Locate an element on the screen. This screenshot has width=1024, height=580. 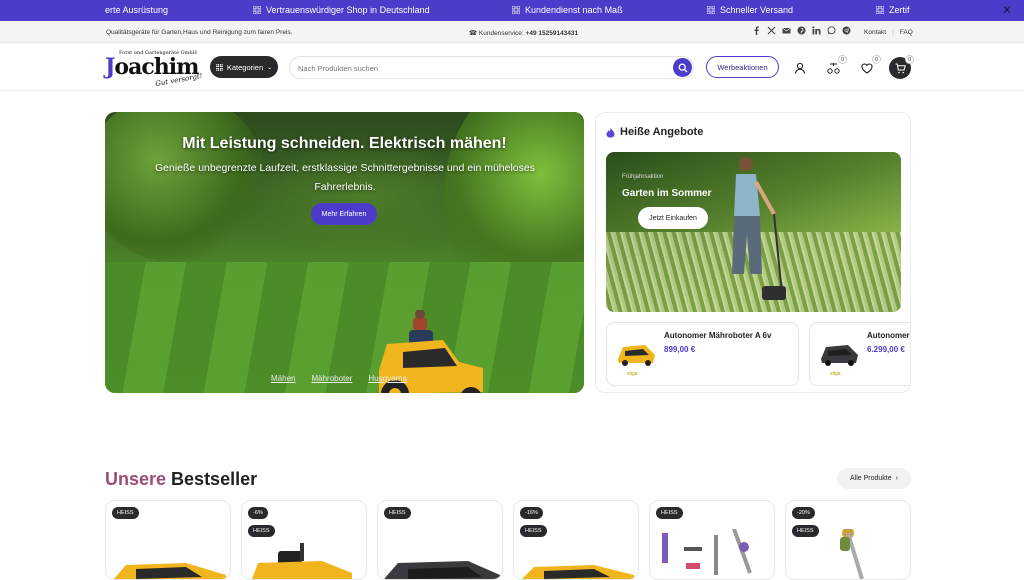
hot-deals-title: Heiße Angebote is located at coordinates (662, 132).